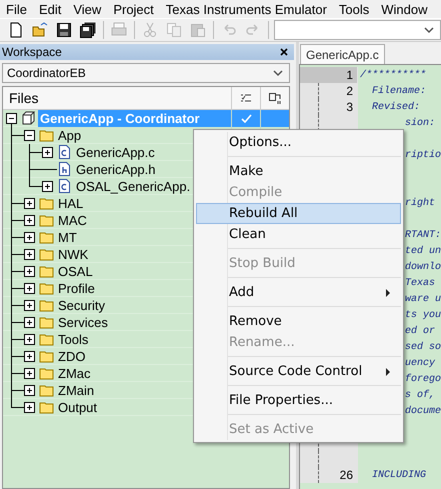 This screenshot has height=489, width=441. Describe the element at coordinates (72, 220) in the screenshot. I see `tree-item: MAC` at that location.